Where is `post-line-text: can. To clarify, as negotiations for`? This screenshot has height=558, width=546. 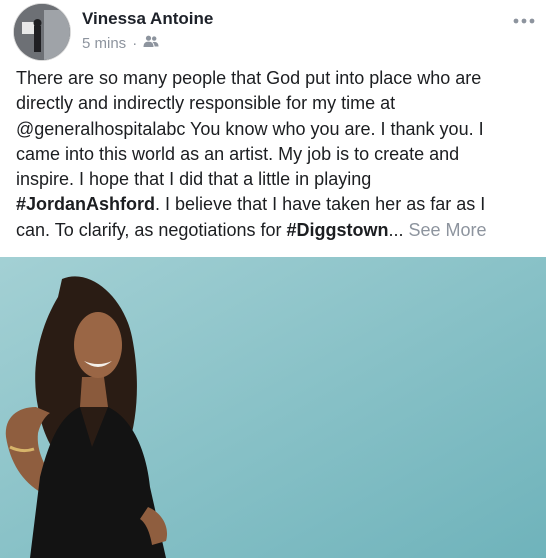 post-line-text: can. To clarify, as negotiations for is located at coordinates (151, 229).